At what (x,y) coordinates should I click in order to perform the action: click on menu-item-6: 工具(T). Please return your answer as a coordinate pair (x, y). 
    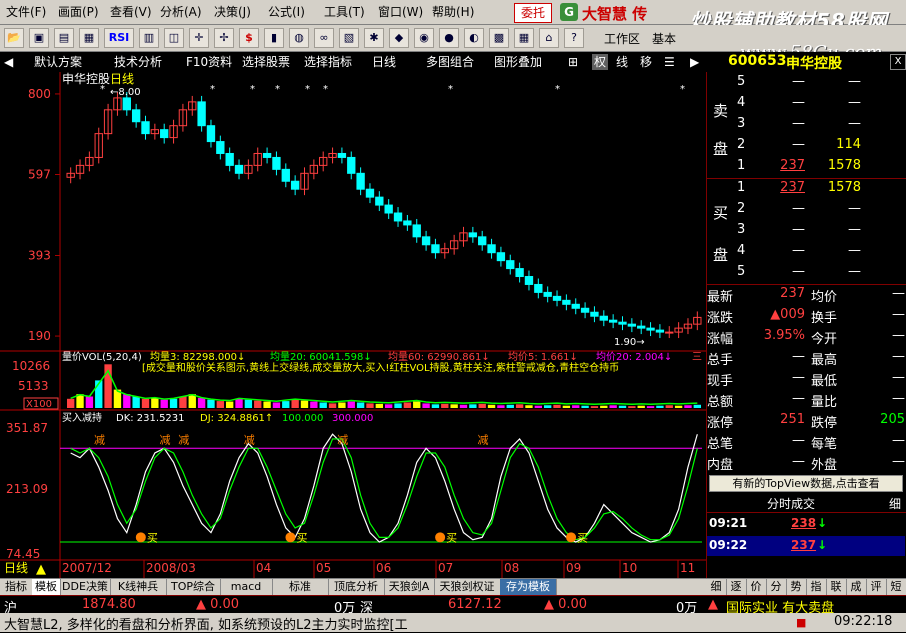
    Looking at the image, I should click on (344, 12).